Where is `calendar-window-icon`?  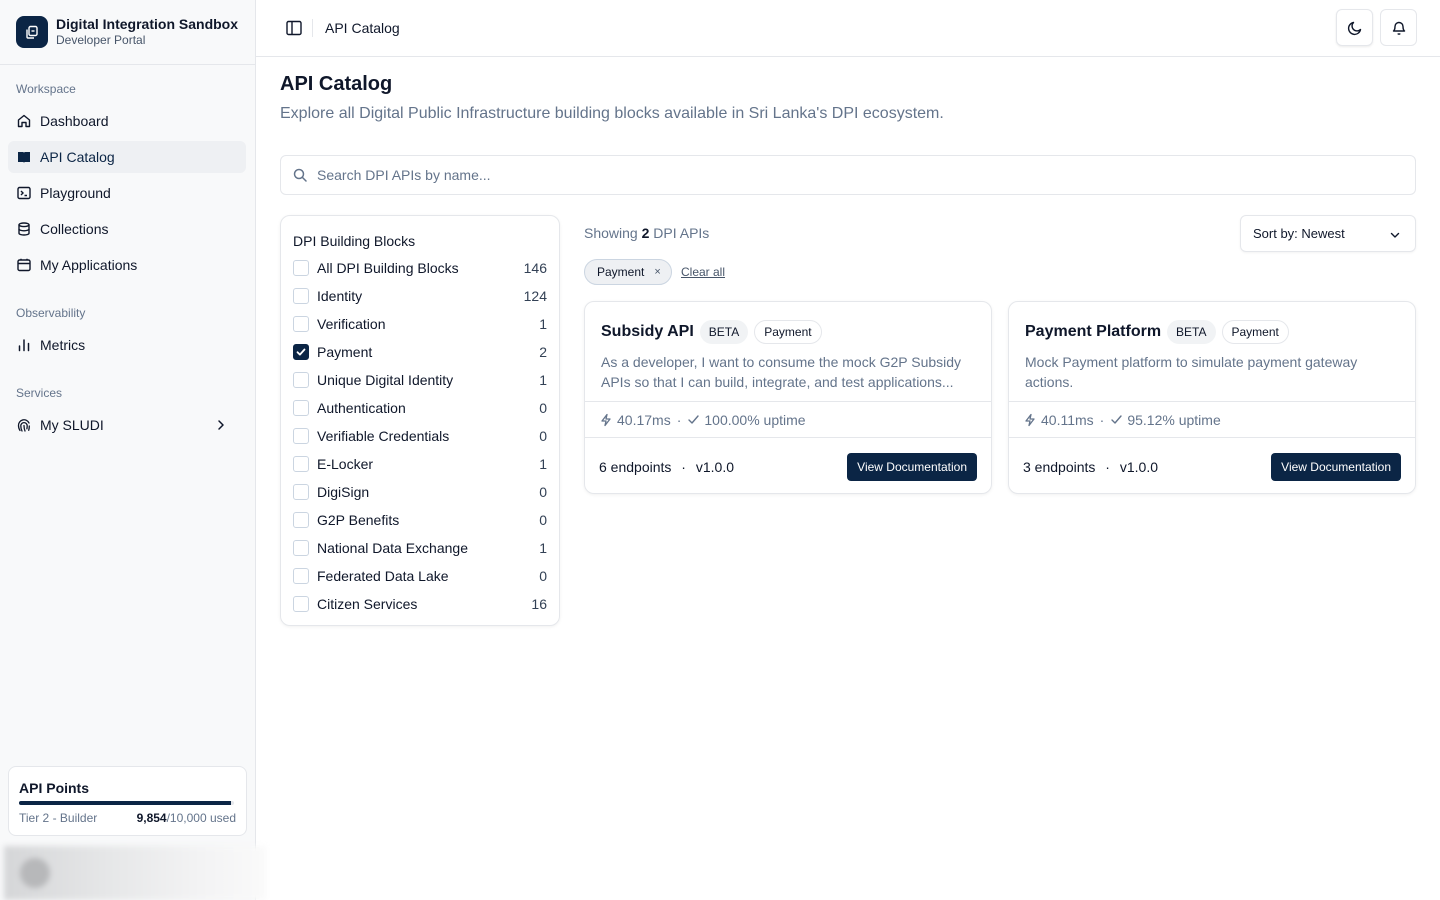
calendar-window-icon is located at coordinates (24, 265).